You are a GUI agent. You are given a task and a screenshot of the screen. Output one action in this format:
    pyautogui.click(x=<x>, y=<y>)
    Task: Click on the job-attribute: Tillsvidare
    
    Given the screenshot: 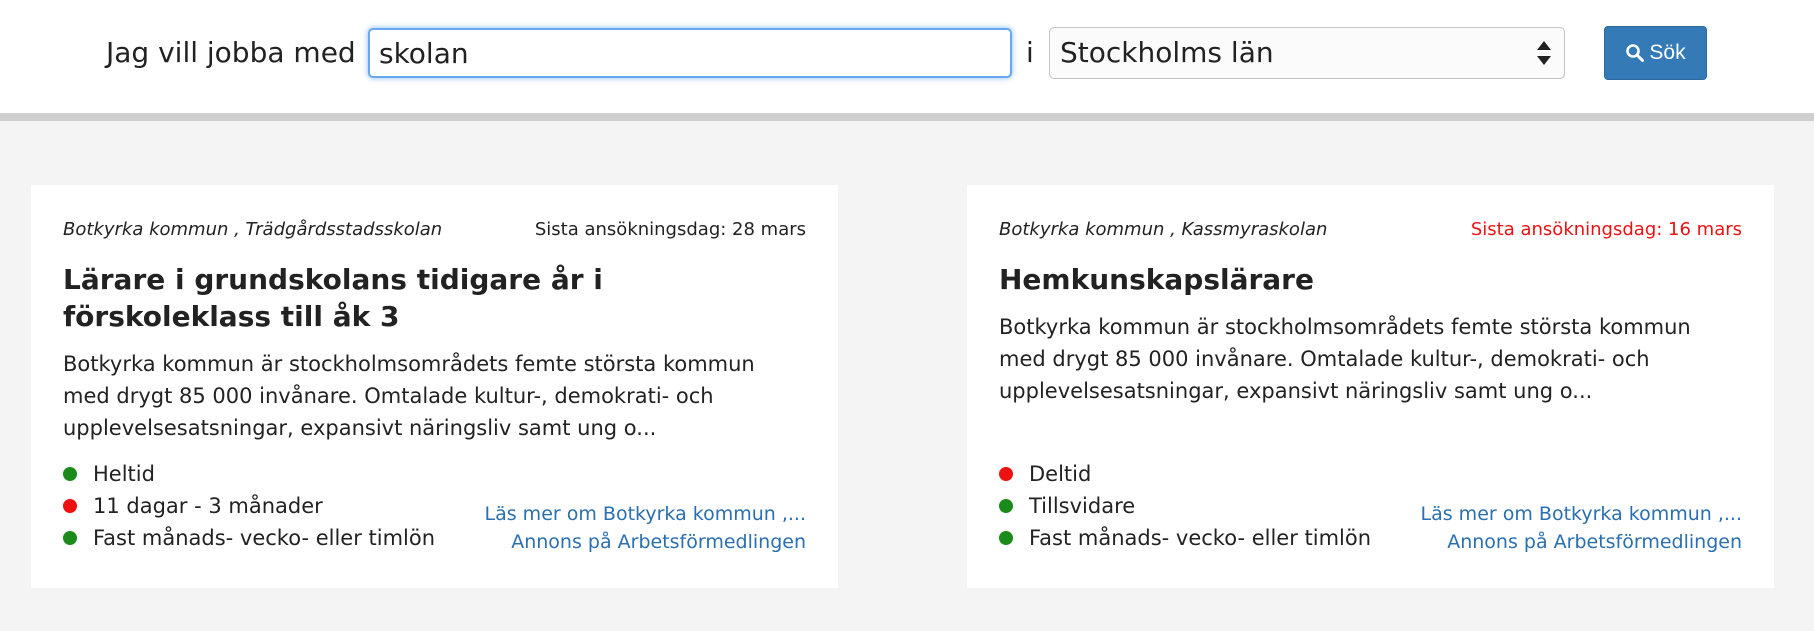 What is the action you would take?
    pyautogui.click(x=1185, y=506)
    